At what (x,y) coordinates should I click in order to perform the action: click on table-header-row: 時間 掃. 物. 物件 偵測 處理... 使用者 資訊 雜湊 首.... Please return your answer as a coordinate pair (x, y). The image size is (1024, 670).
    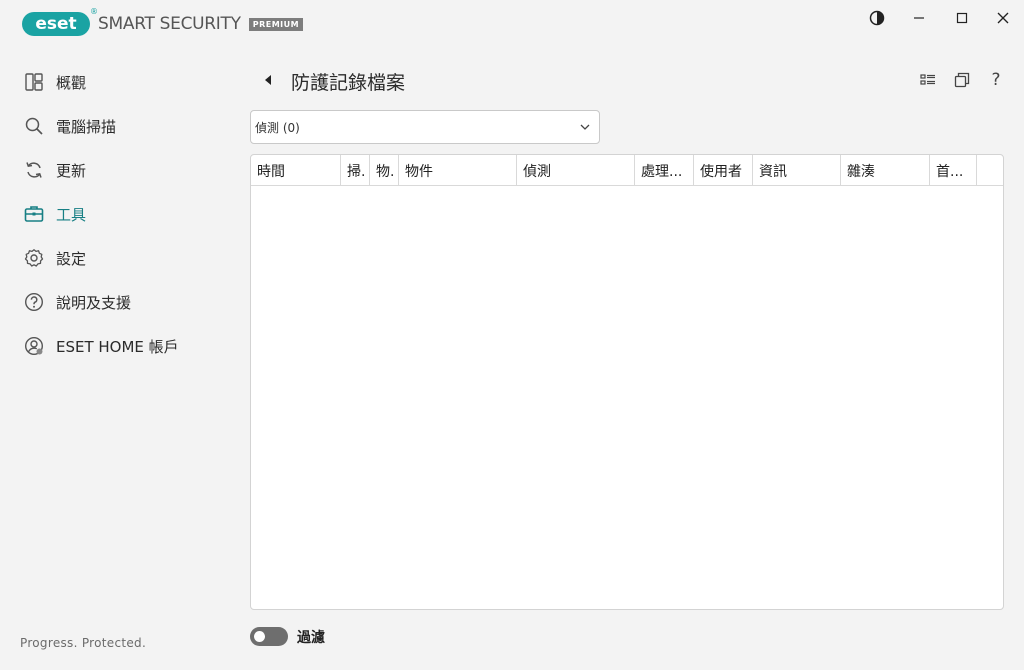
    Looking at the image, I should click on (627, 170).